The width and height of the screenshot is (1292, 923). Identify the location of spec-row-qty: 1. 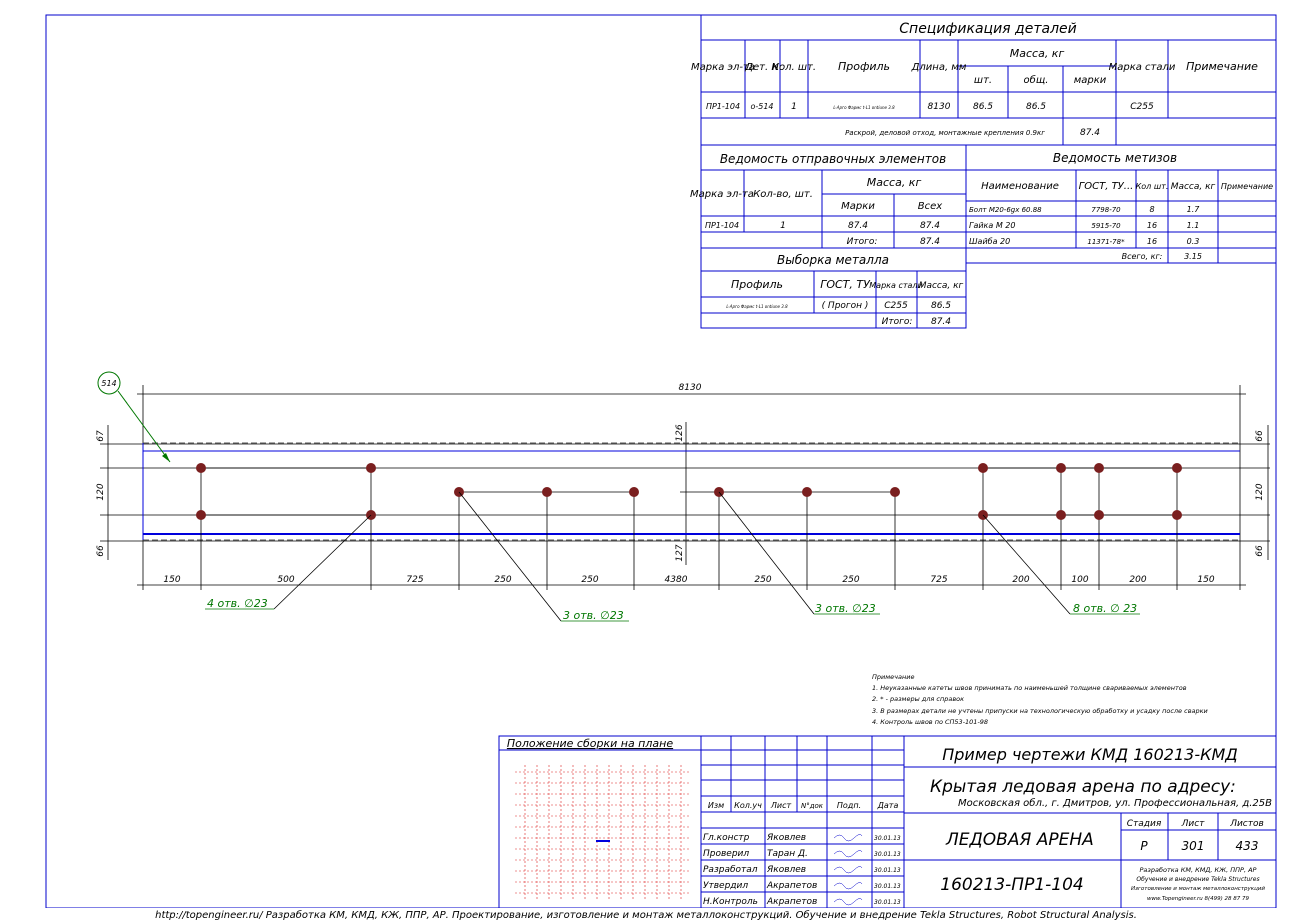
(794, 107).